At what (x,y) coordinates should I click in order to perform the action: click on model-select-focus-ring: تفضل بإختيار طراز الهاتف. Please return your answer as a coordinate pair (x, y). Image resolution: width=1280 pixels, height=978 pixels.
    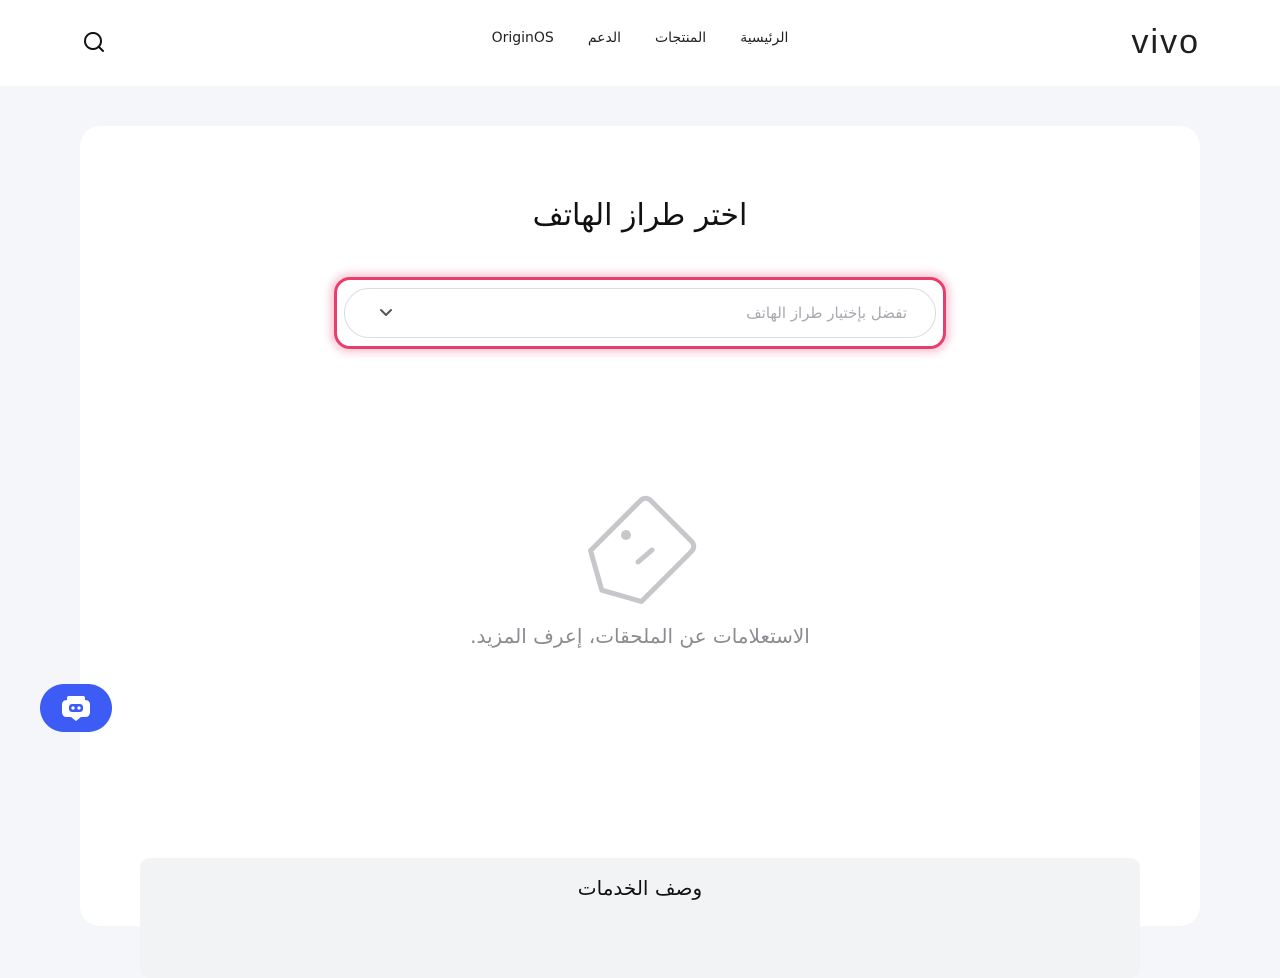
    Looking at the image, I should click on (640, 313).